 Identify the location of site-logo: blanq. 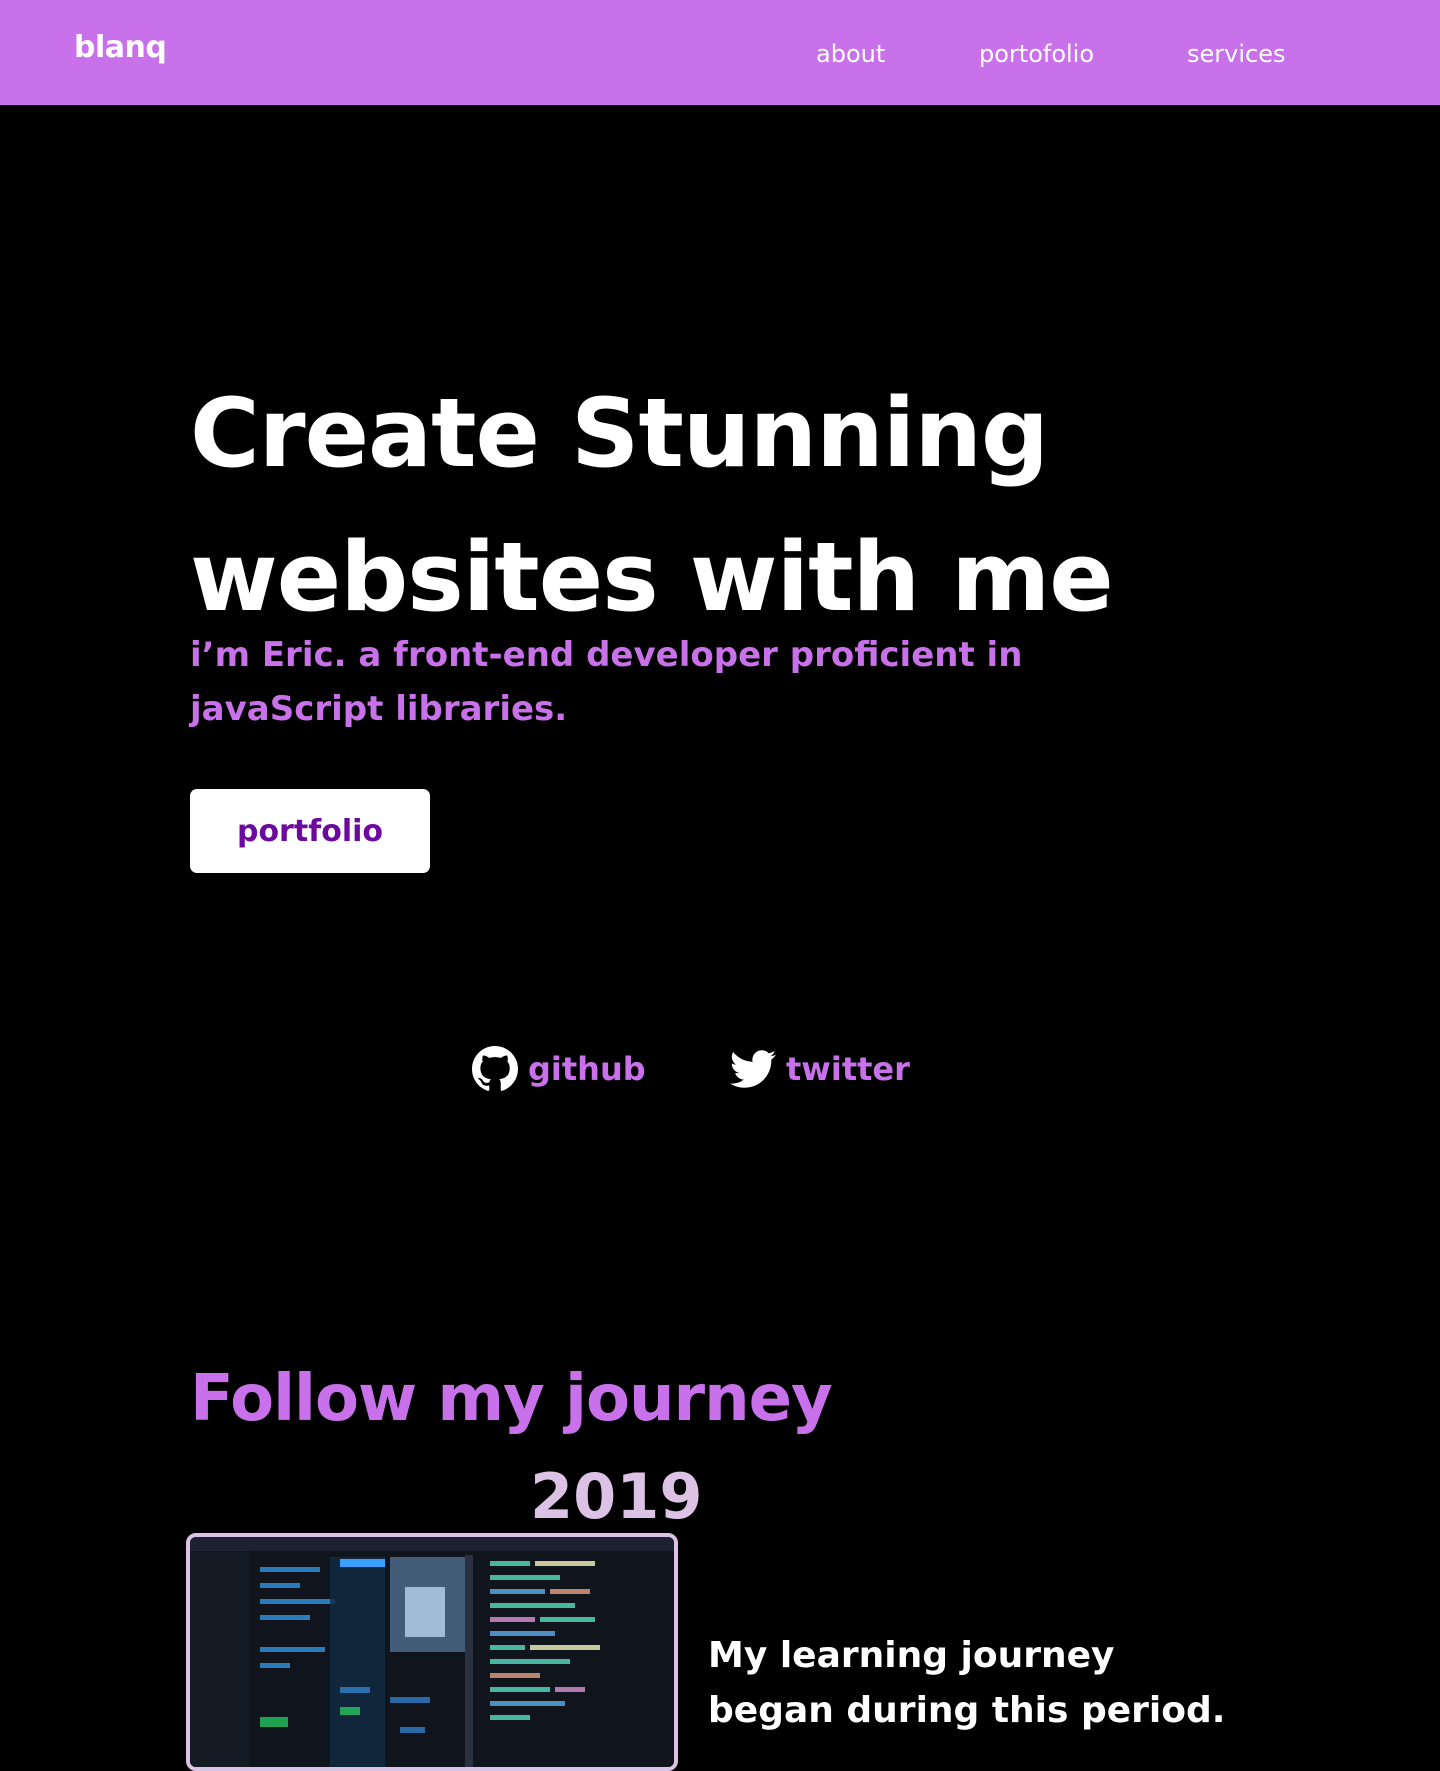
(120, 47).